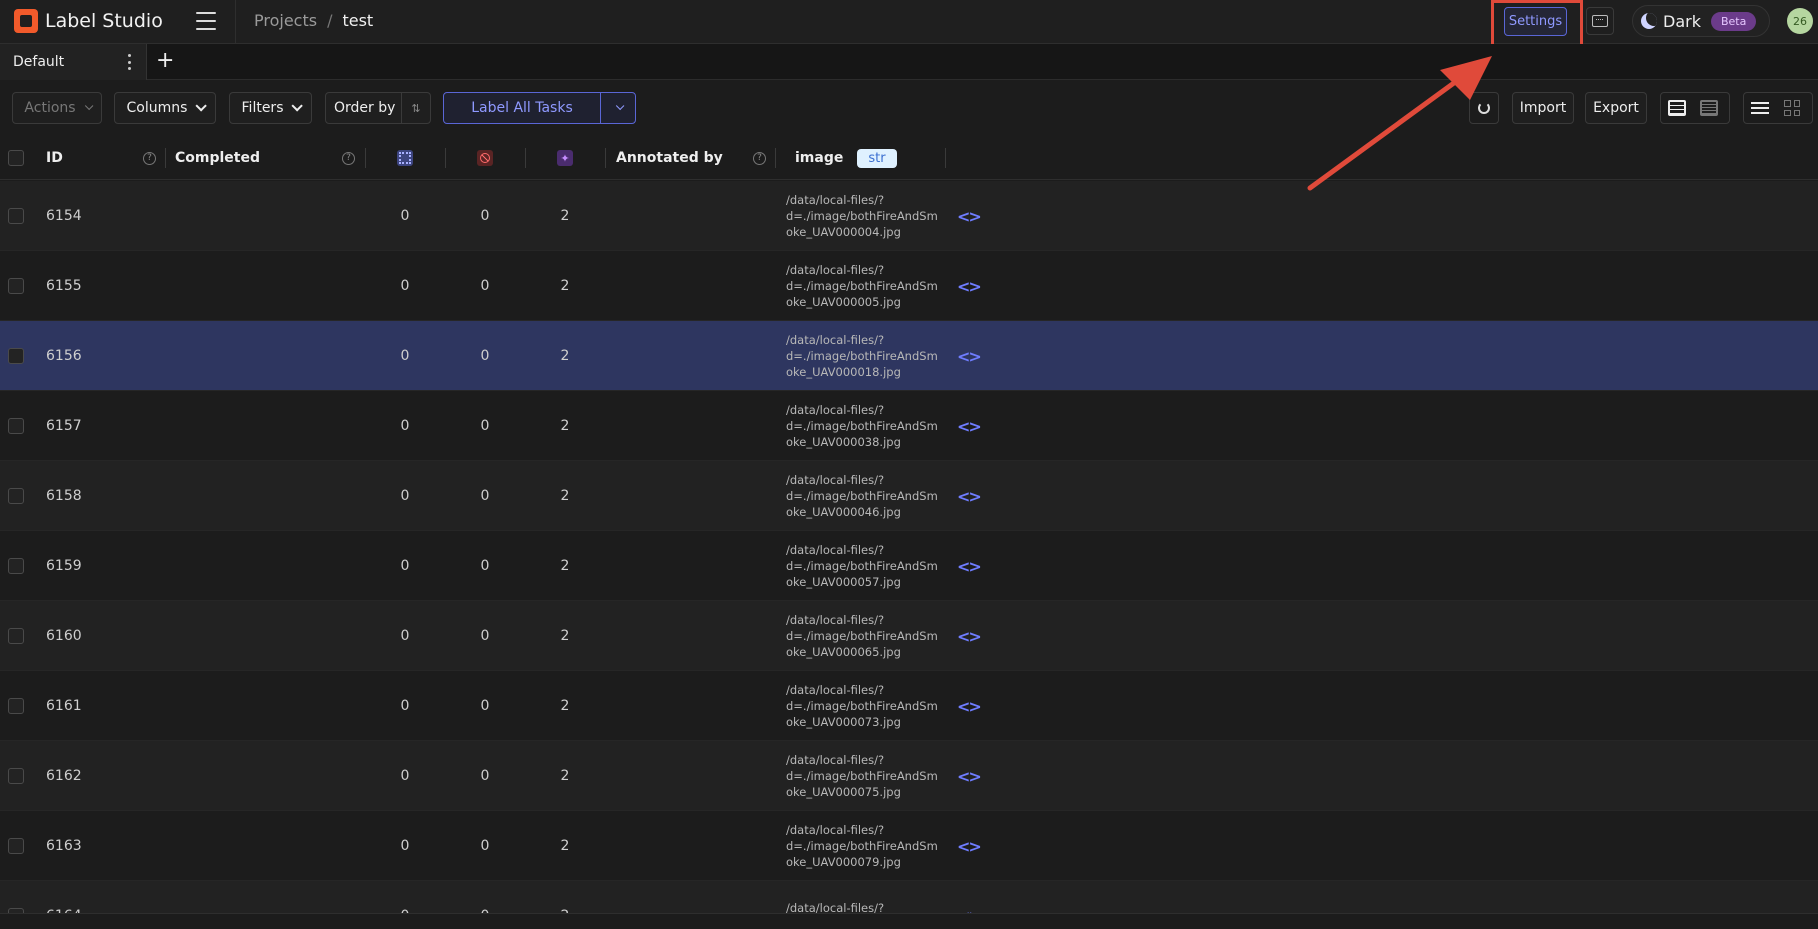 The height and width of the screenshot is (929, 1818). What do you see at coordinates (843, 512) in the screenshot?
I see `image-path-line: oke_UAV000046.jpg` at bounding box center [843, 512].